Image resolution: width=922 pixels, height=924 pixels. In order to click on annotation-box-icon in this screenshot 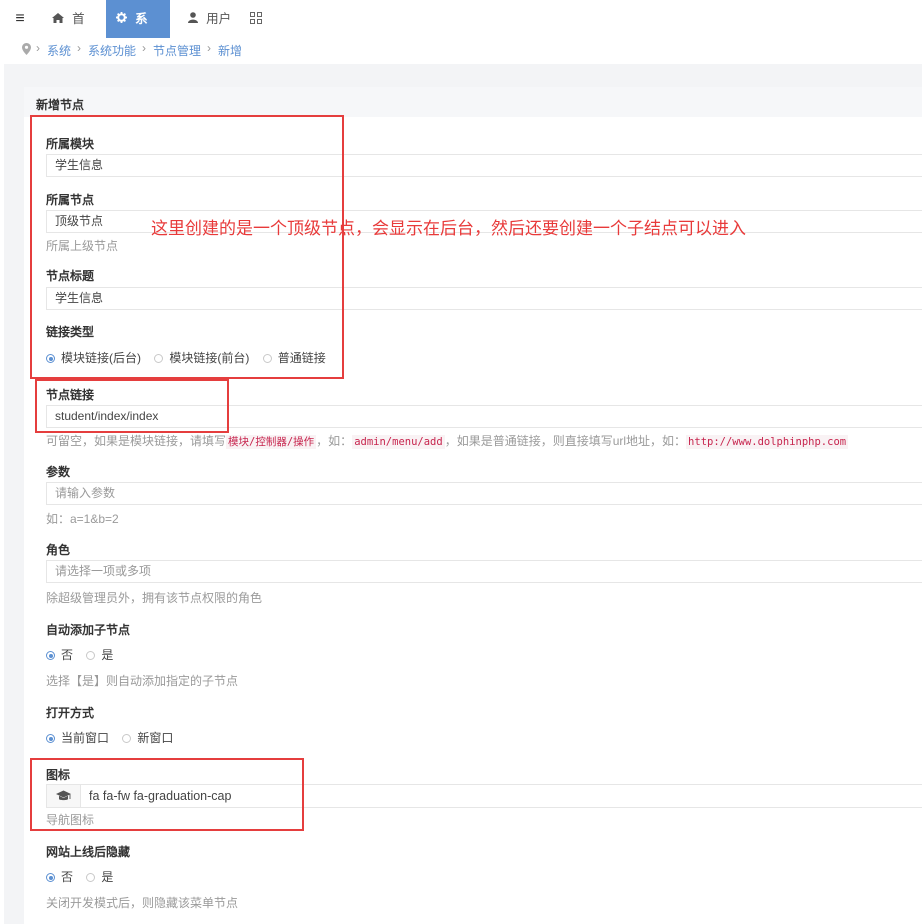, I will do `click(167, 794)`.